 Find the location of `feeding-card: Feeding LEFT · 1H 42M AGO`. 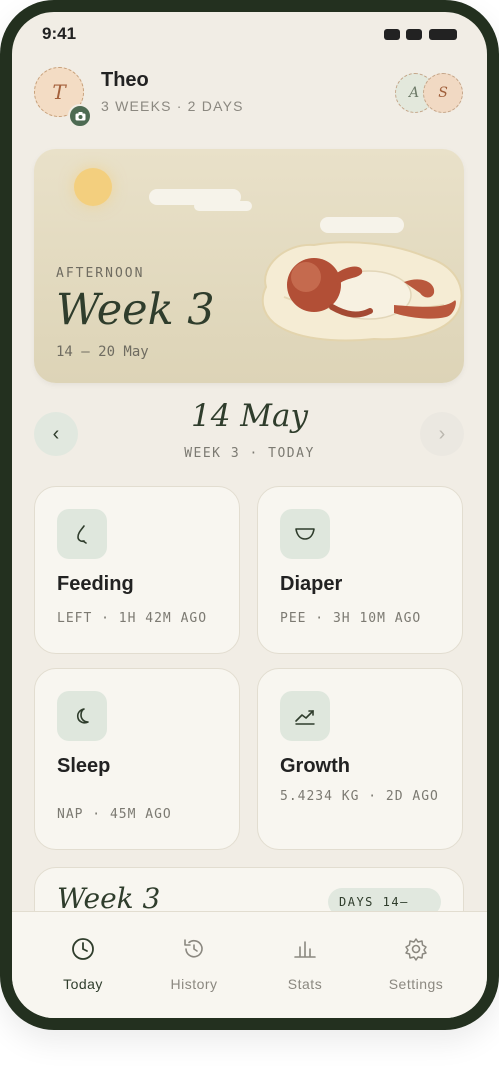

feeding-card: Feeding LEFT · 1H 42M AGO is located at coordinates (137, 570).